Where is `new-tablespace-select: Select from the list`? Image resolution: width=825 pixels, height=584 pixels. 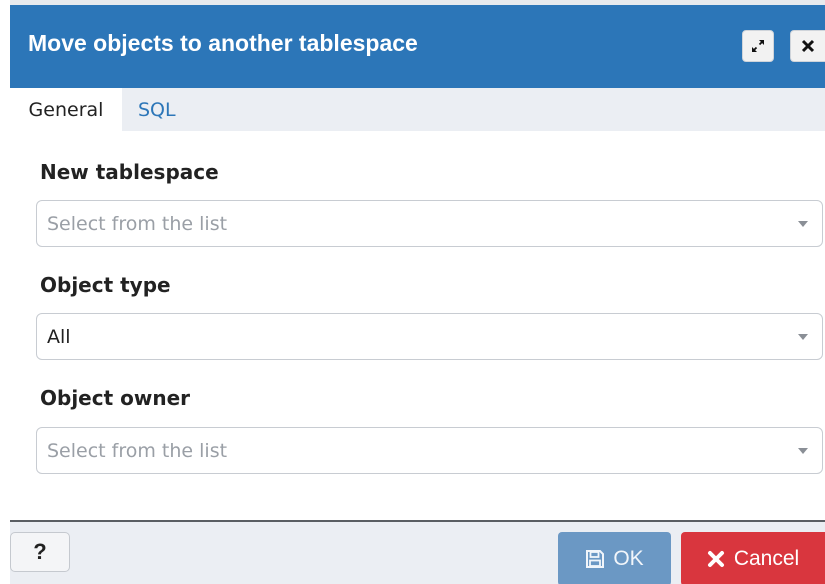 new-tablespace-select: Select from the list is located at coordinates (429, 223).